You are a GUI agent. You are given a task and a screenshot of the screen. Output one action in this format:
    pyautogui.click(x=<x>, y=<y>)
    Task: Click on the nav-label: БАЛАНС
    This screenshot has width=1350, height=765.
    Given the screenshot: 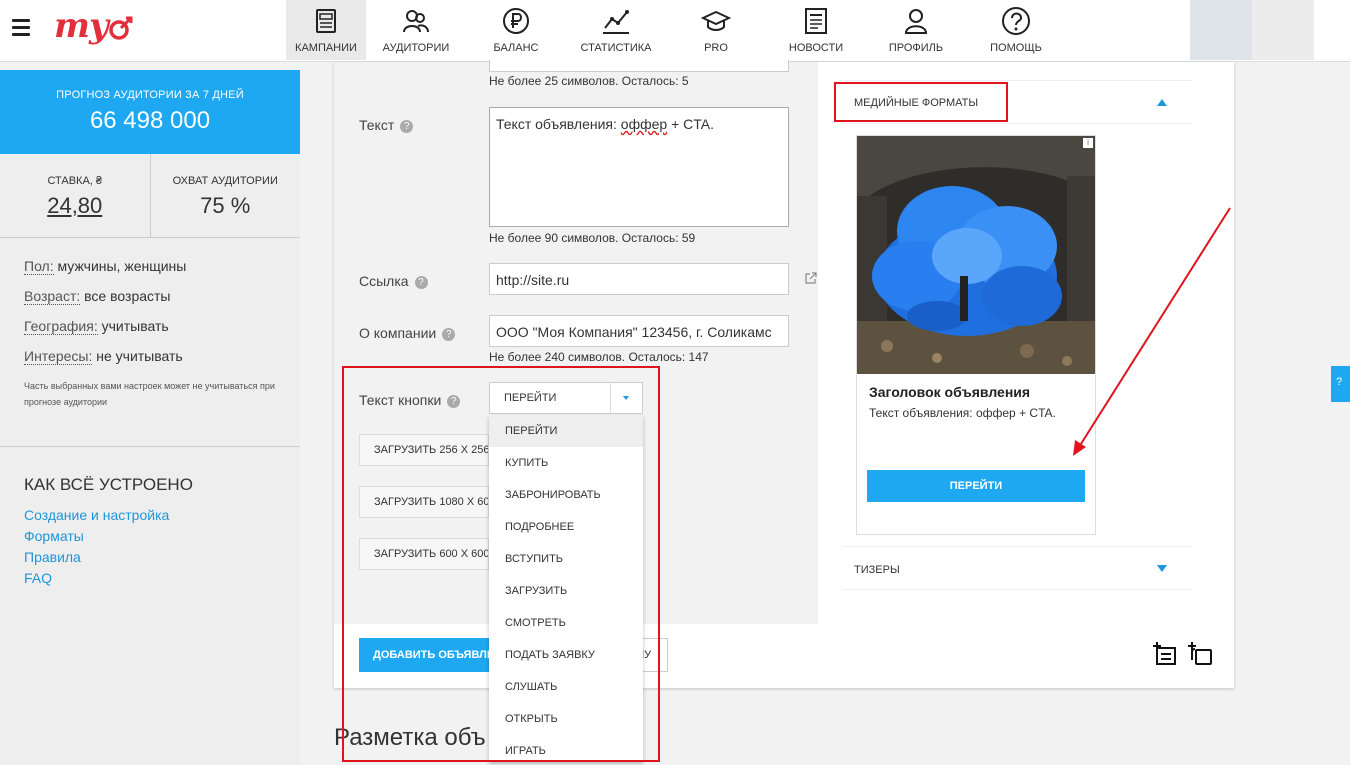 What is the action you would take?
    pyautogui.click(x=516, y=48)
    